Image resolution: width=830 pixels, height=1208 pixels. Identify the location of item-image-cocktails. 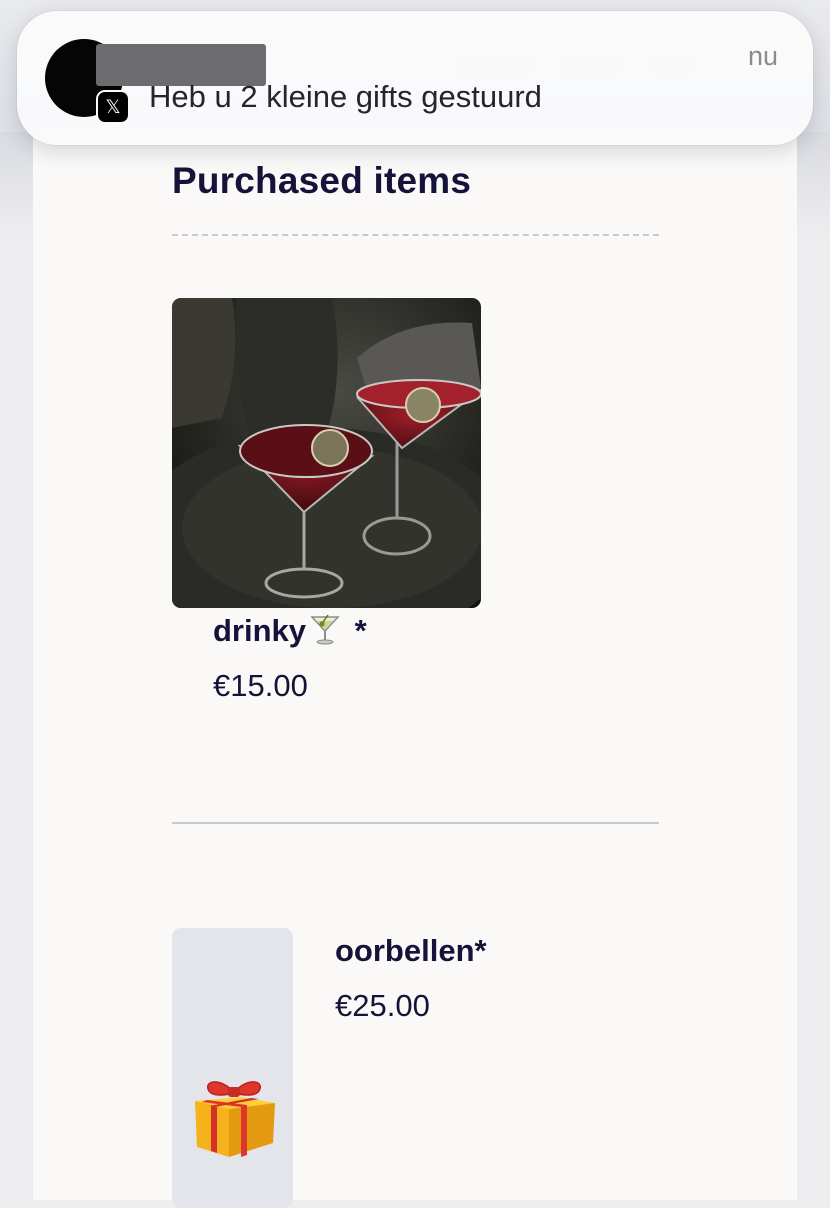
(326, 453).